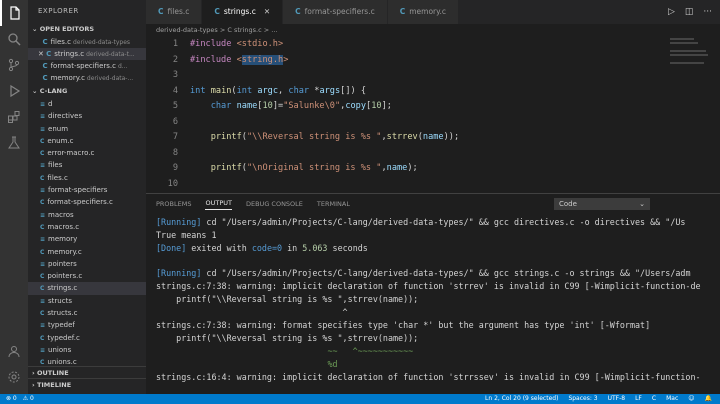 This screenshot has height=404, width=720. Describe the element at coordinates (87, 190) in the screenshot. I see `tree-item: ≡ format-specifiers` at that location.